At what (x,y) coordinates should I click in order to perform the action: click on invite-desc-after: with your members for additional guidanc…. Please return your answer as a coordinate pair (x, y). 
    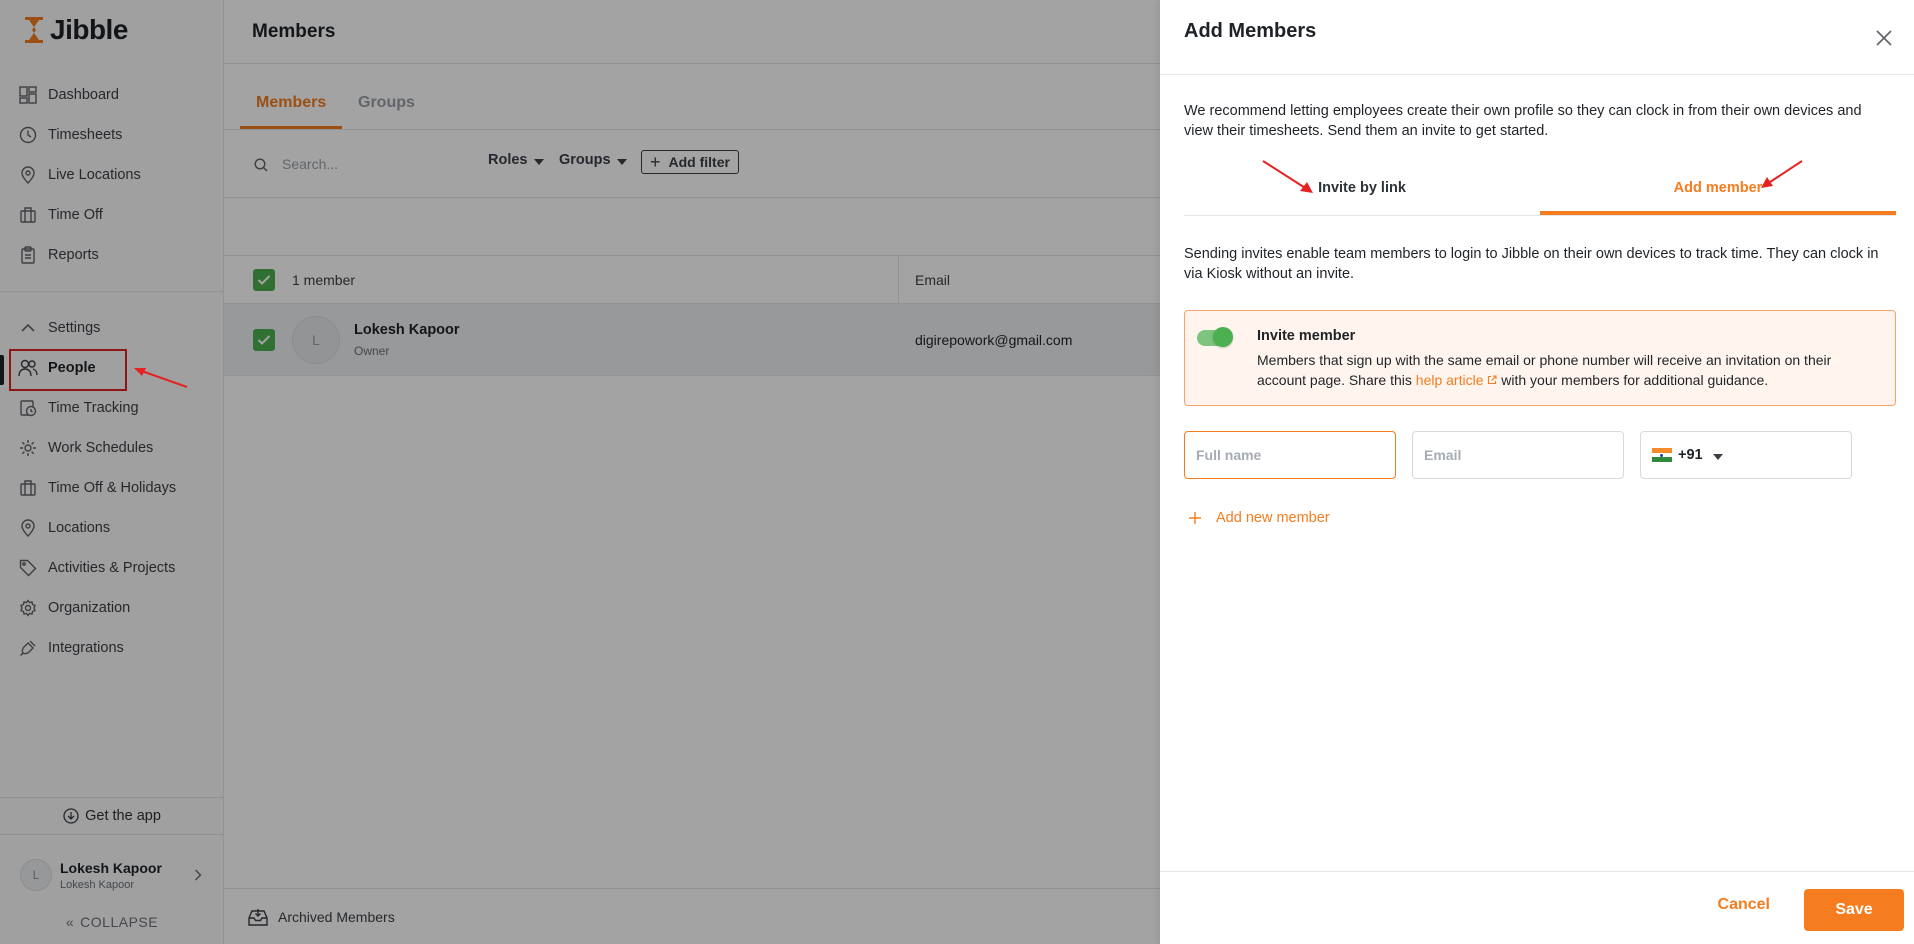
    Looking at the image, I should click on (1635, 380).